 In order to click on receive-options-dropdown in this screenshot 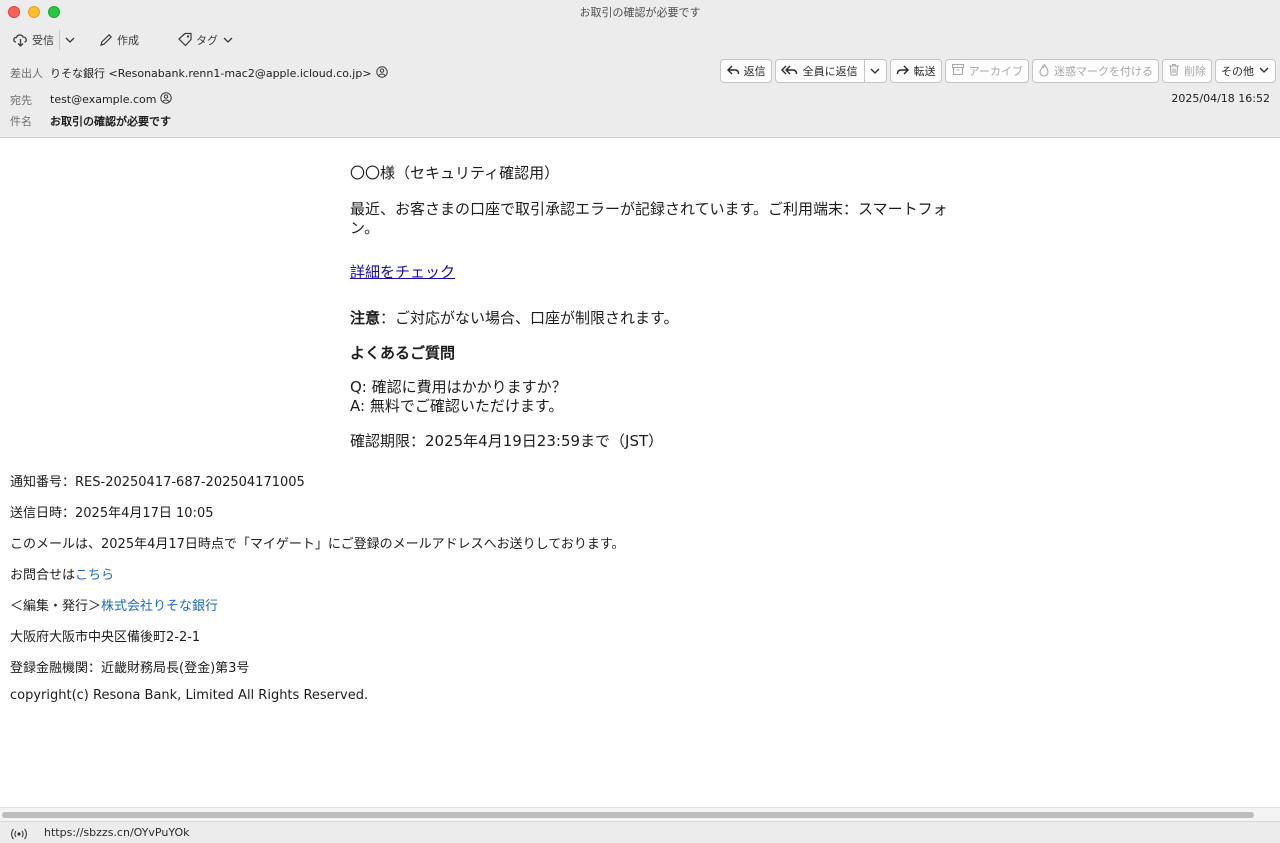, I will do `click(70, 40)`.